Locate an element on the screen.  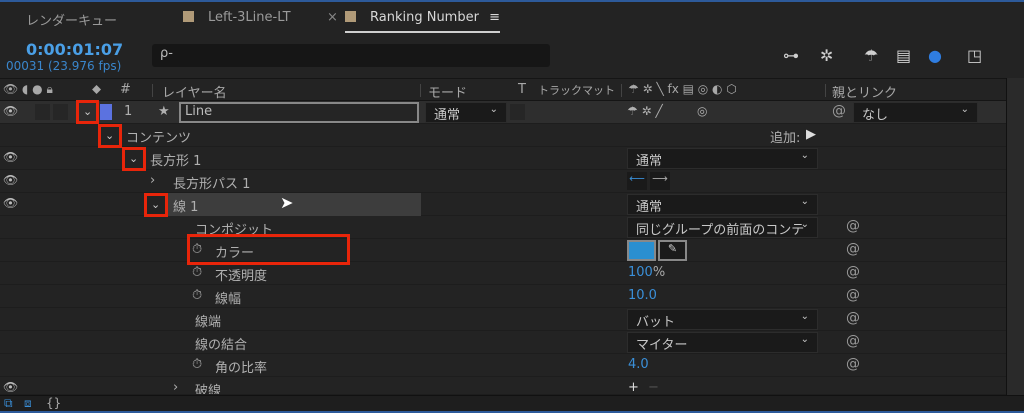
composite-dropdown: 同じグループの前面のコンテ ⌄ is located at coordinates (722, 227).